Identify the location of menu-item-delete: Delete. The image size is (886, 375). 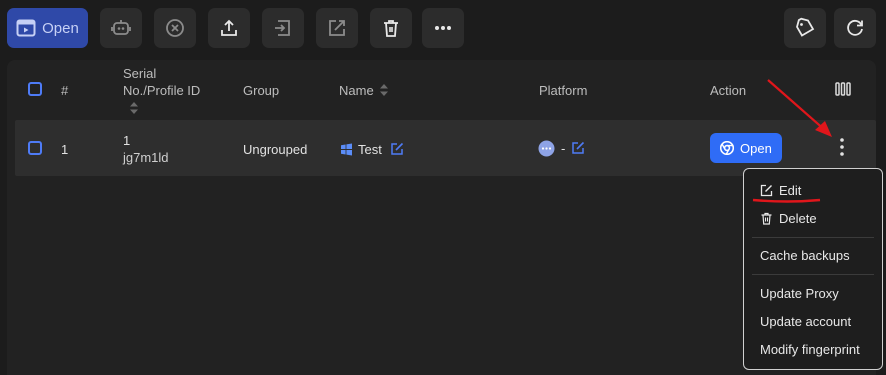
(788, 218).